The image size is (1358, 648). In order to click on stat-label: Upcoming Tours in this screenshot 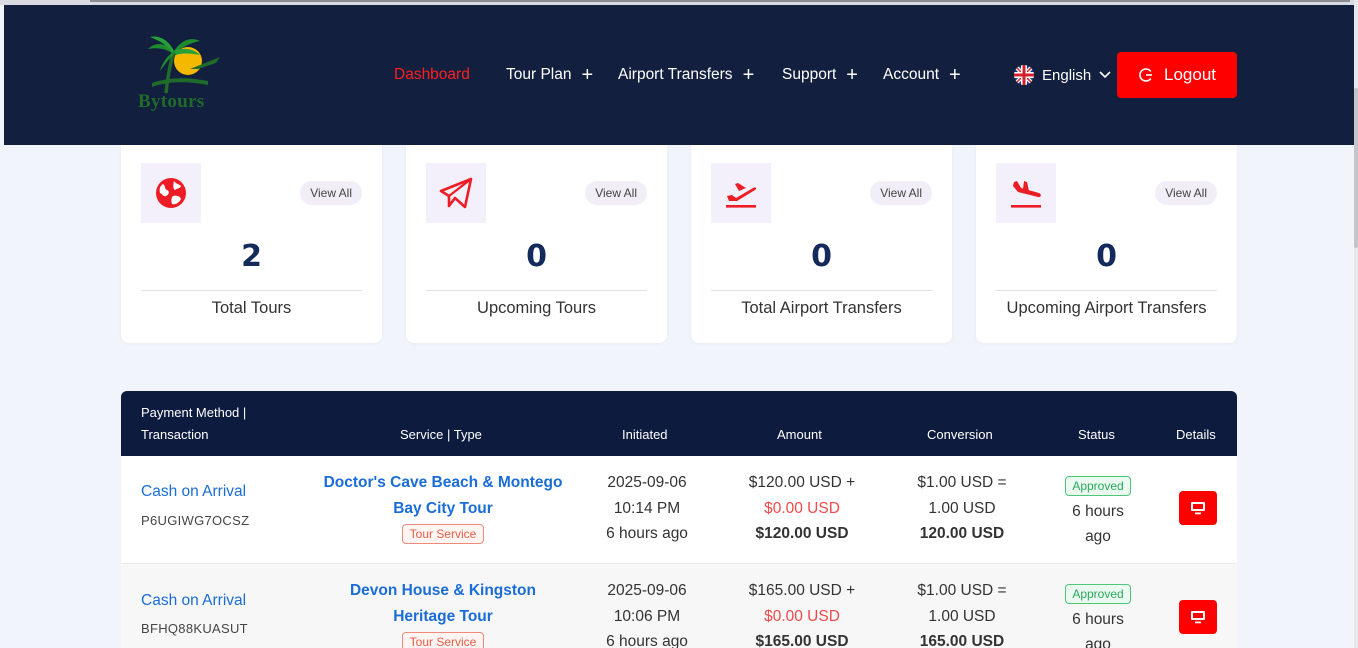, I will do `click(536, 308)`.